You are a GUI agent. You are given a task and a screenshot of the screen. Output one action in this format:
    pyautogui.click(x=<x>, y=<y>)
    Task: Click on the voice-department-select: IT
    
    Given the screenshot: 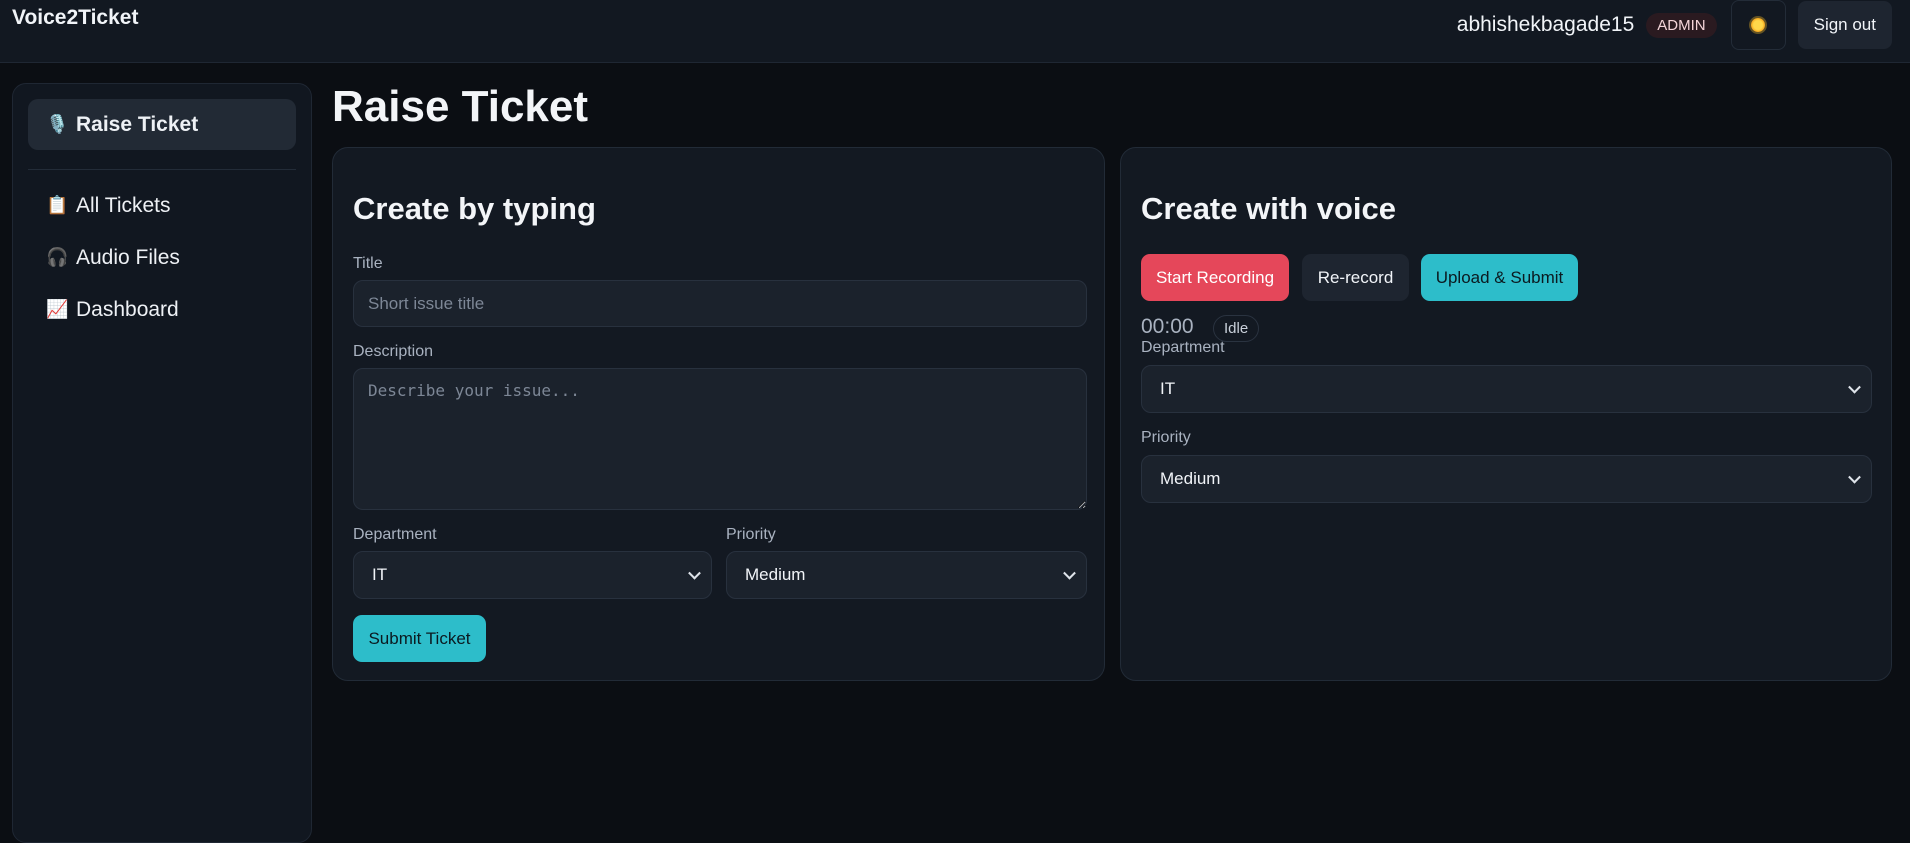 What is the action you would take?
    pyautogui.click(x=1506, y=389)
    